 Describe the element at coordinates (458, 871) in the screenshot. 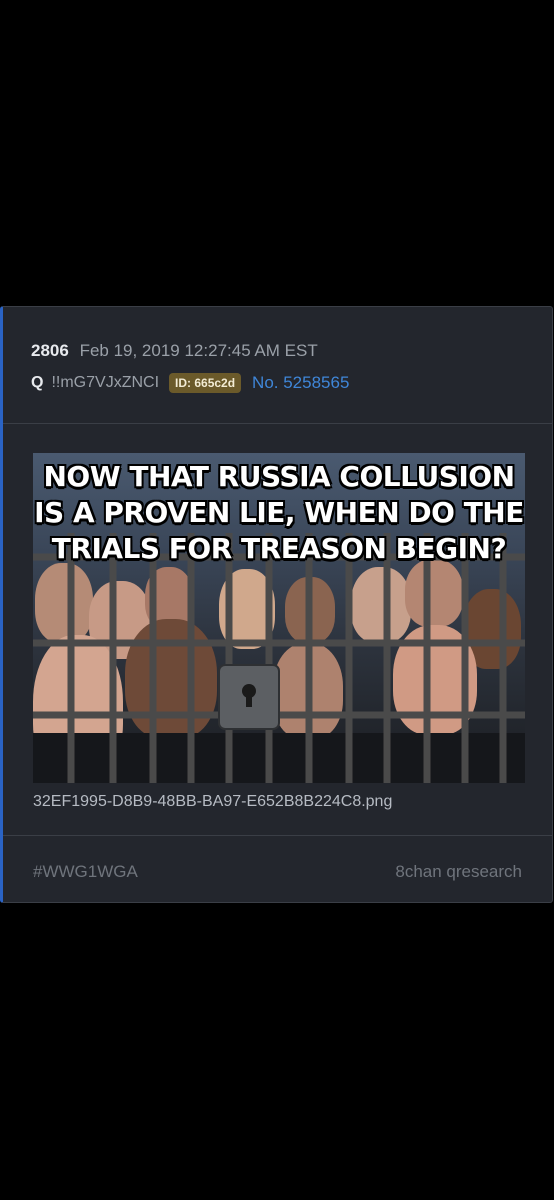

I see `source-label: 8chan qresearch` at that location.